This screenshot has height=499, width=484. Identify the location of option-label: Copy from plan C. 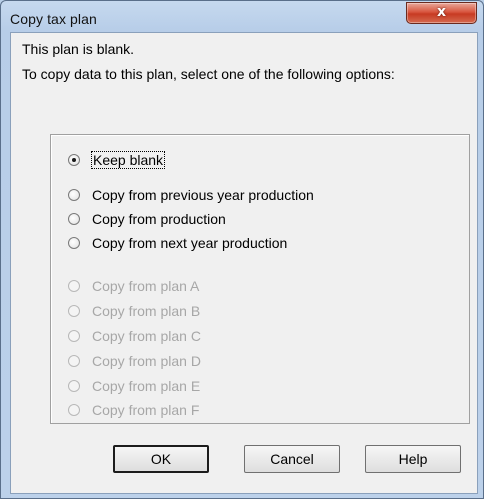
(146, 336).